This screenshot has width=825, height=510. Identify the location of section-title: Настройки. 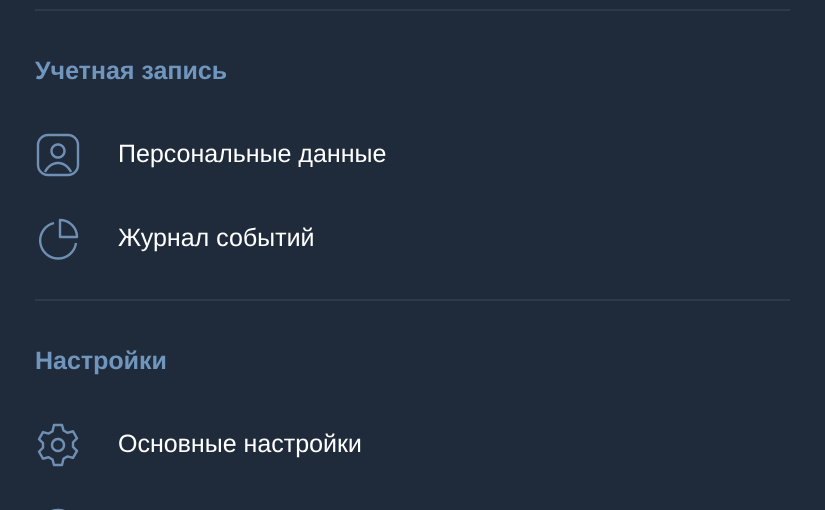
(101, 361).